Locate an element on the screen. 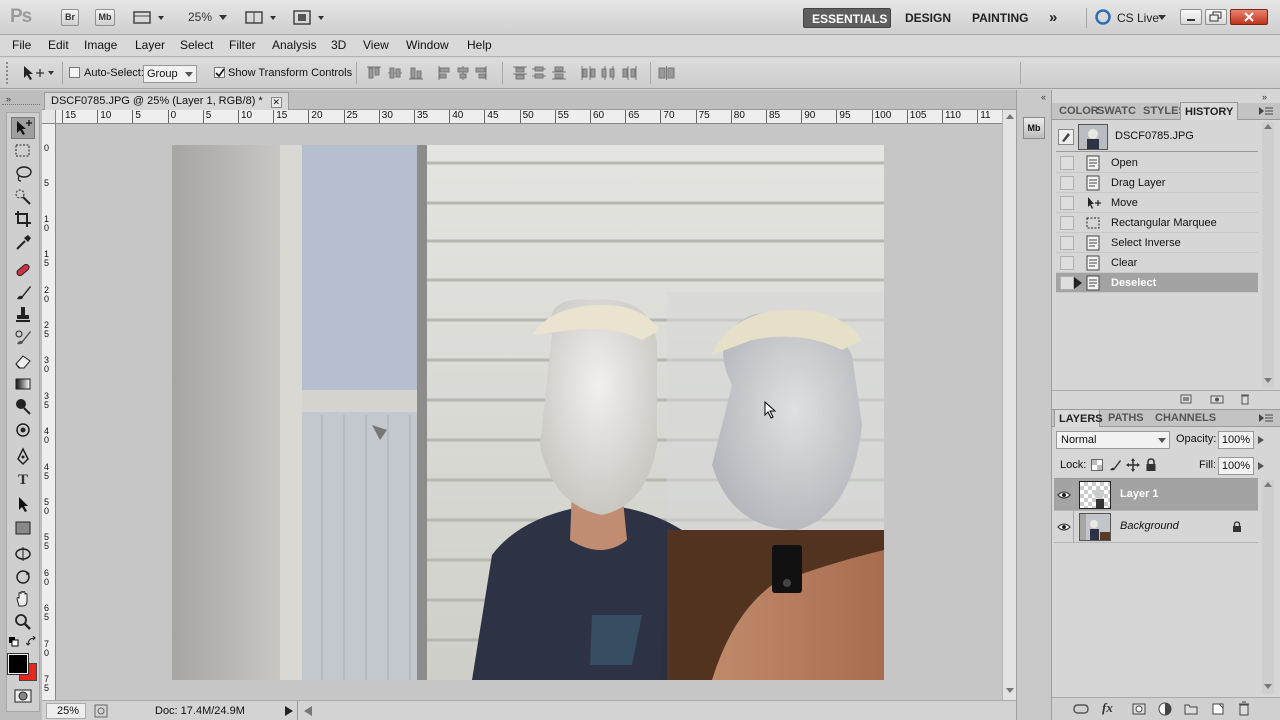  zoom-tool-icon is located at coordinates (23, 622).